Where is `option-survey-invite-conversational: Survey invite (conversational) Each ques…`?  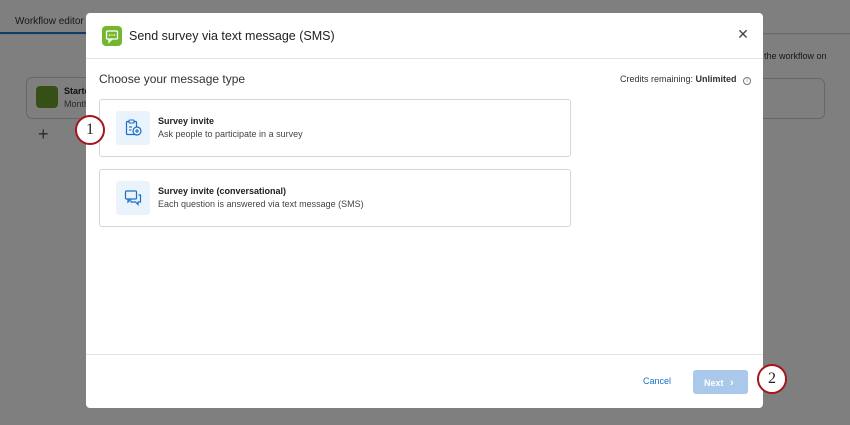
option-survey-invite-conversational: Survey invite (conversational) Each ques… is located at coordinates (335, 198).